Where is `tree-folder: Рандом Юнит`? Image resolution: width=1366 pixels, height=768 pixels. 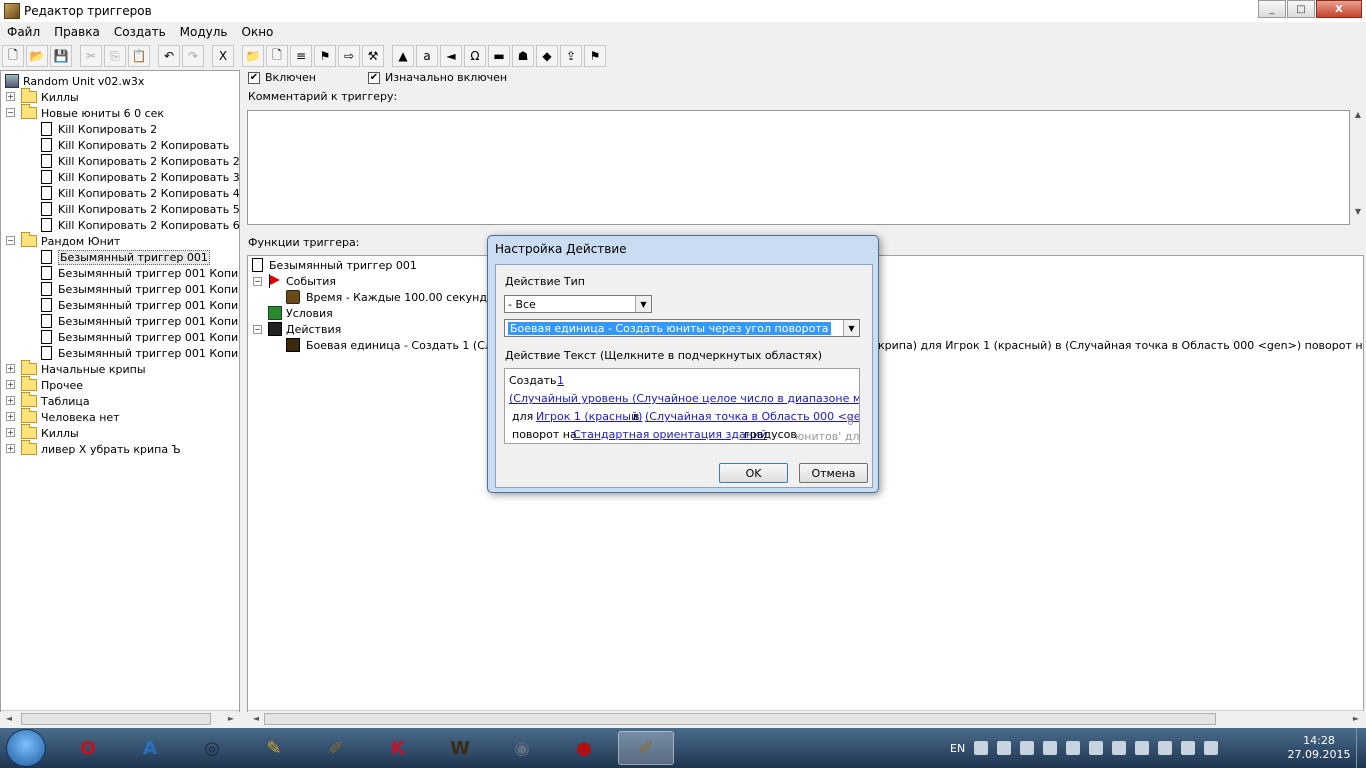 tree-folder: Рандом Юнит is located at coordinates (70, 240).